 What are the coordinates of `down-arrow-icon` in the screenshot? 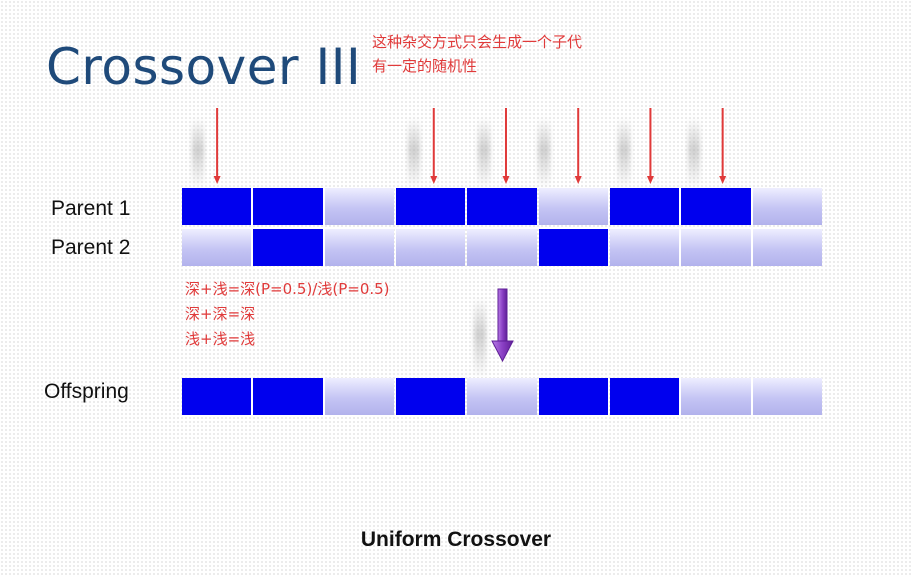 It's located at (502, 325).